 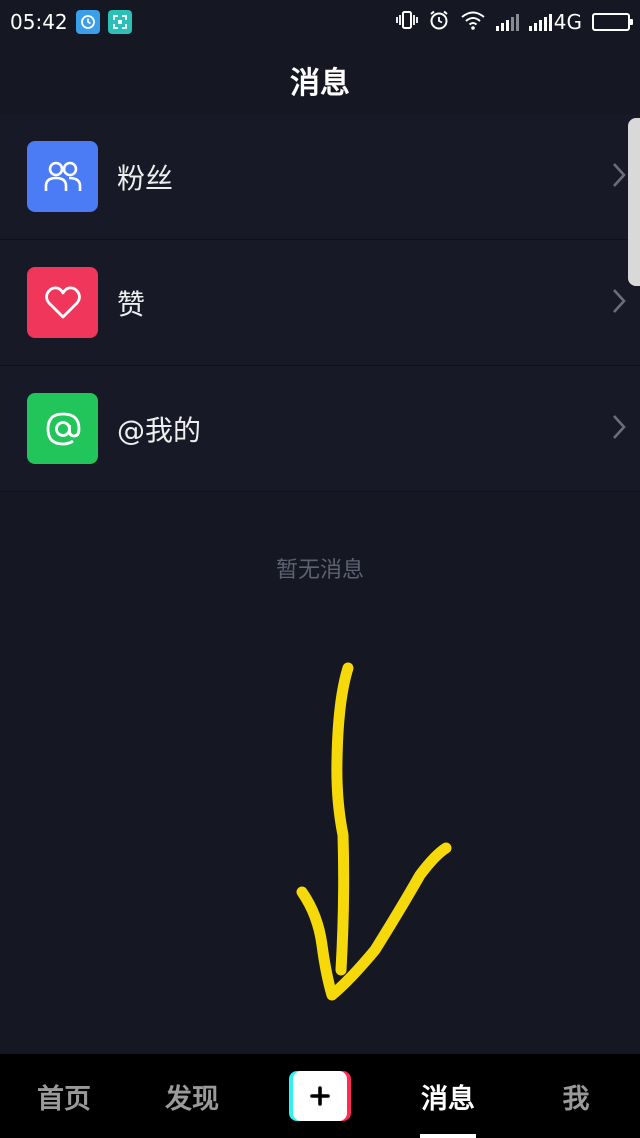 I want to click on page-title: 消息, so click(x=320, y=83).